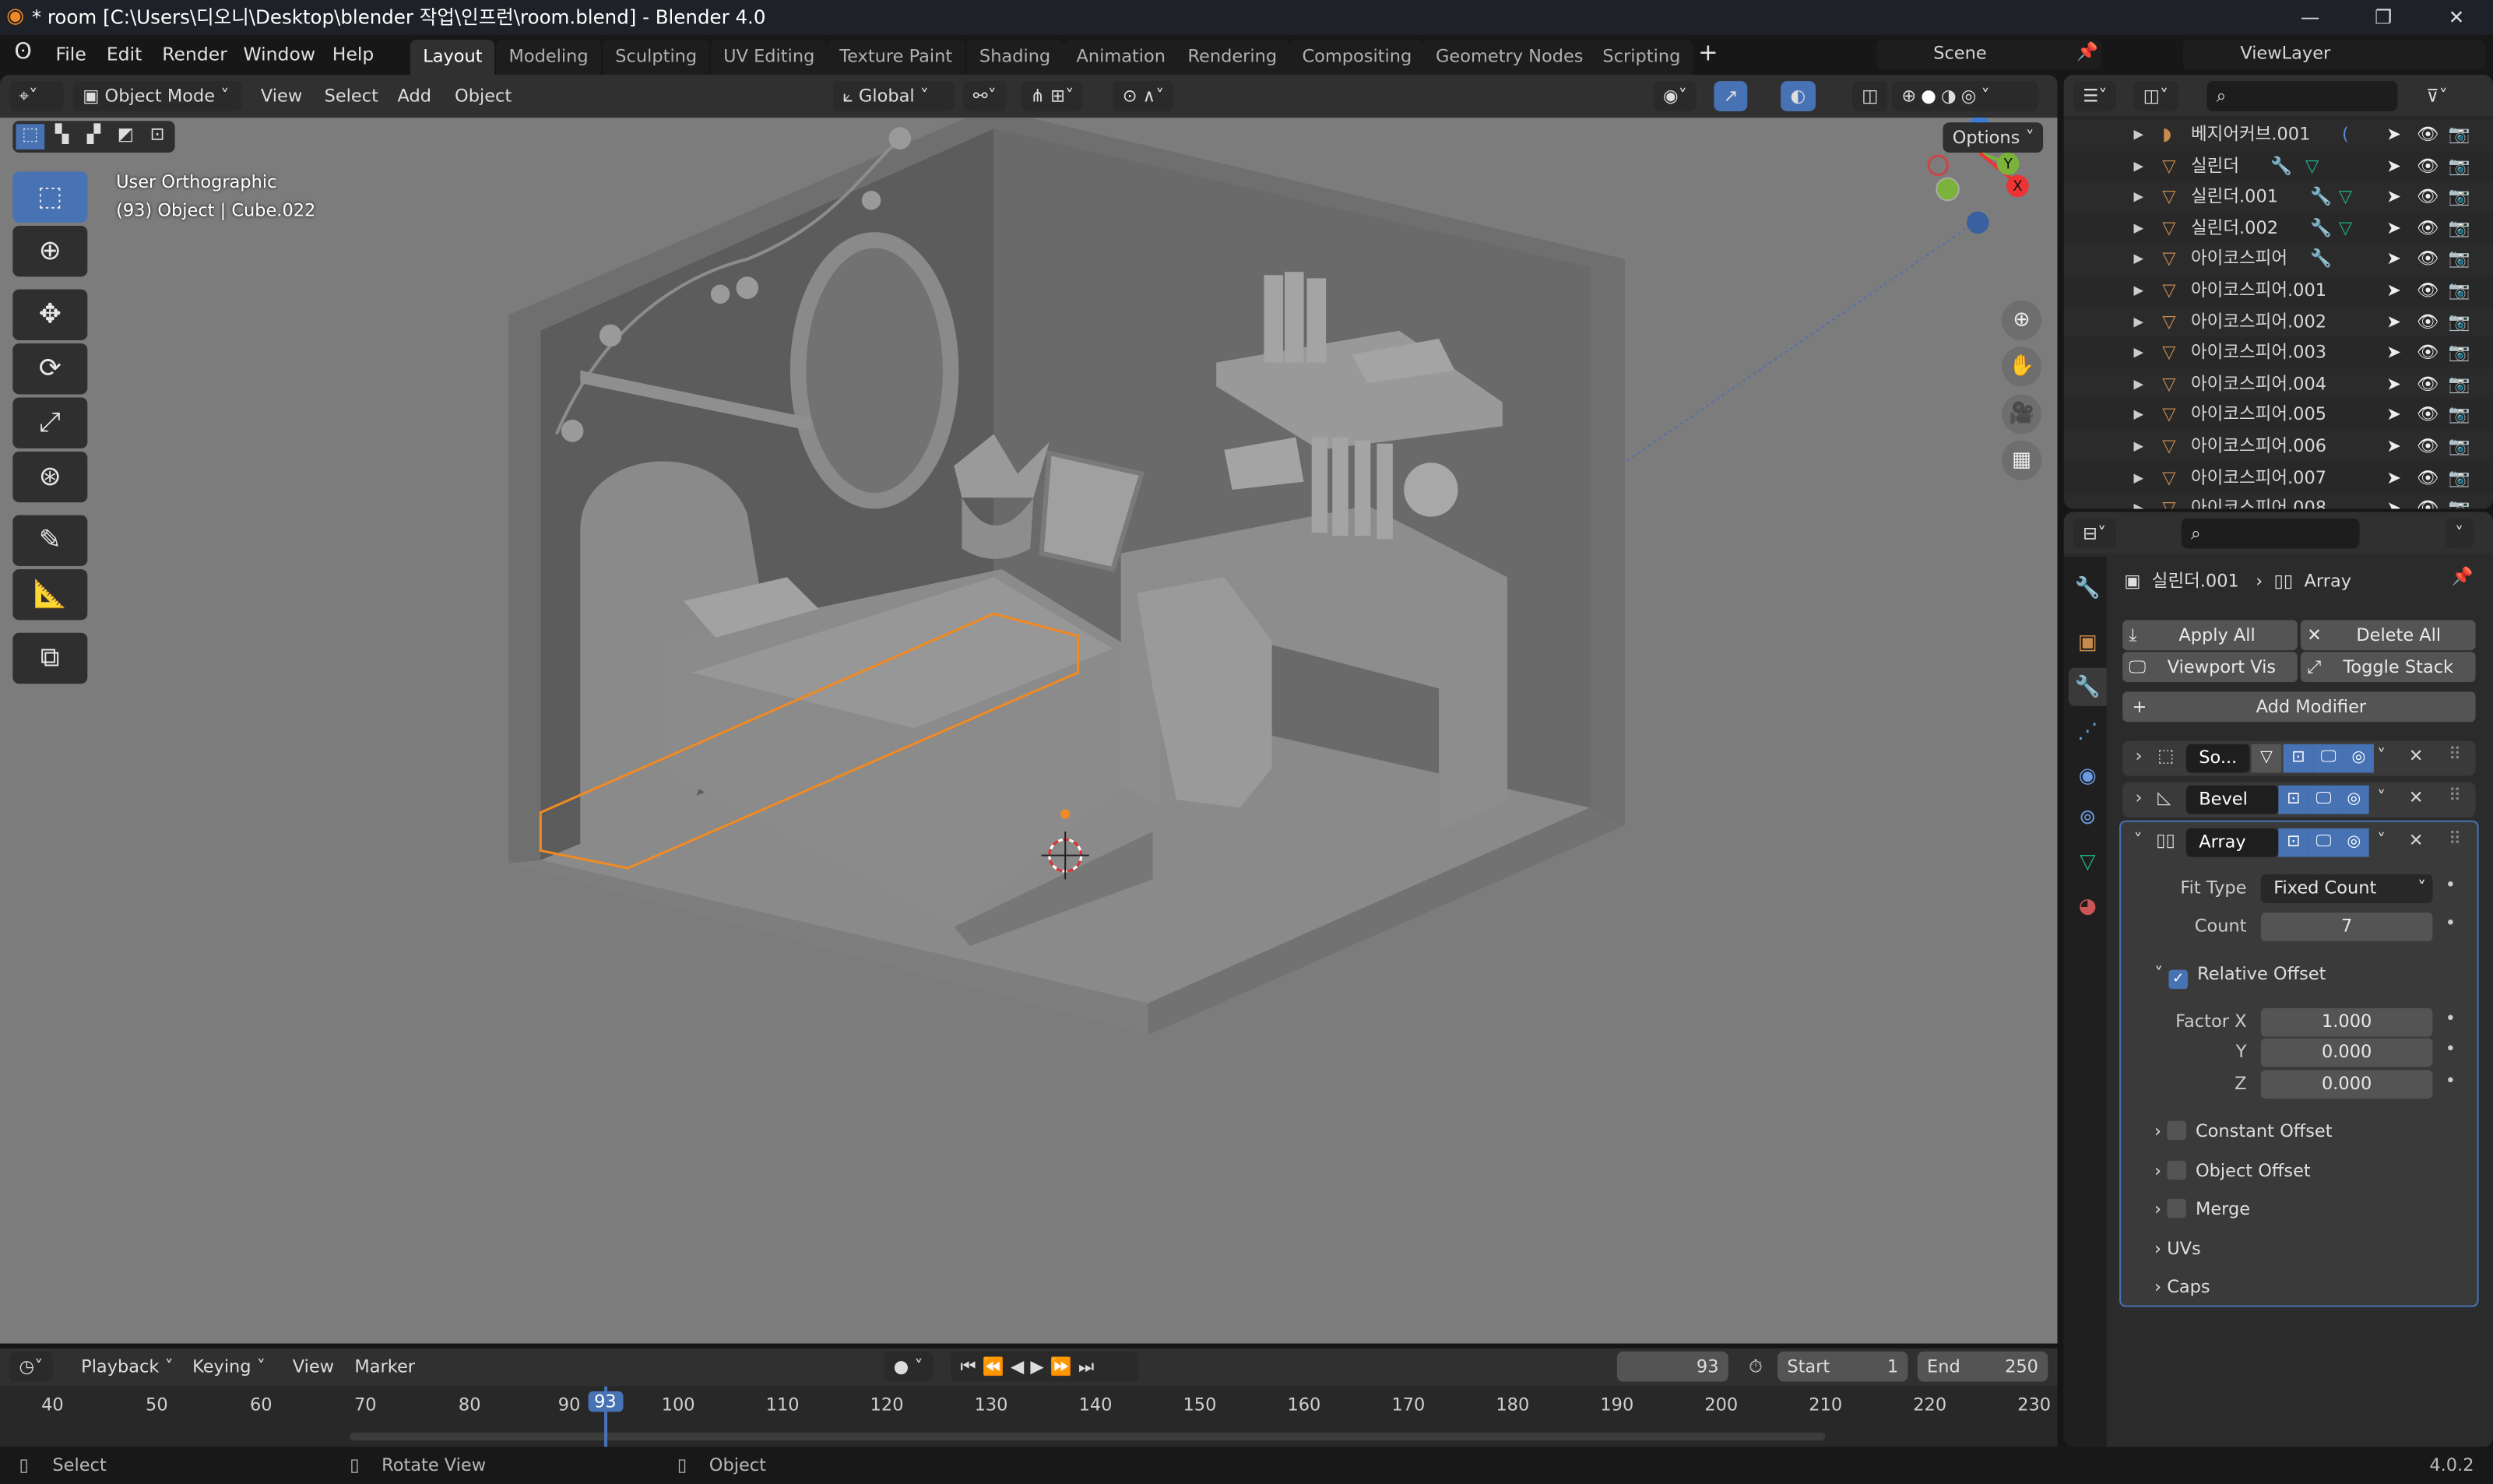  What do you see at coordinates (50, 595) in the screenshot?
I see `measure-tool-icon: 📐` at bounding box center [50, 595].